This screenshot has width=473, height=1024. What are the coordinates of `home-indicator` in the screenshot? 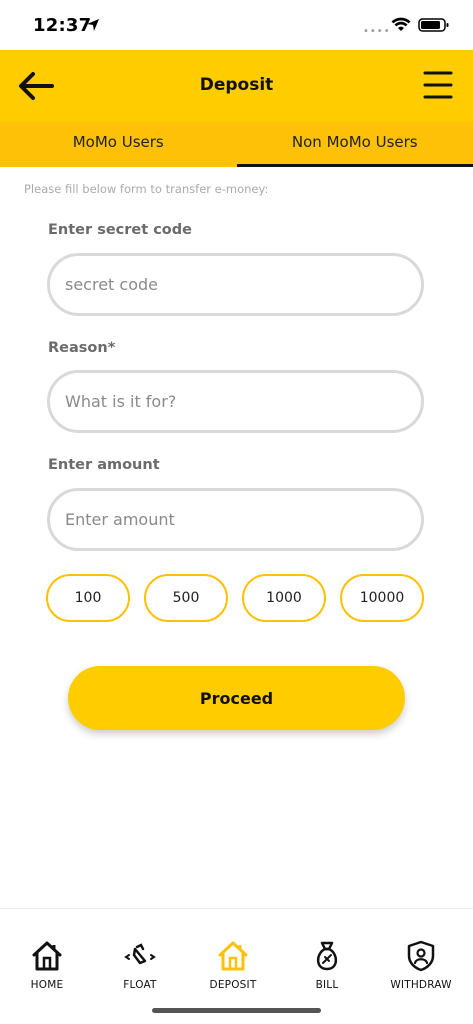 It's located at (236, 1010).